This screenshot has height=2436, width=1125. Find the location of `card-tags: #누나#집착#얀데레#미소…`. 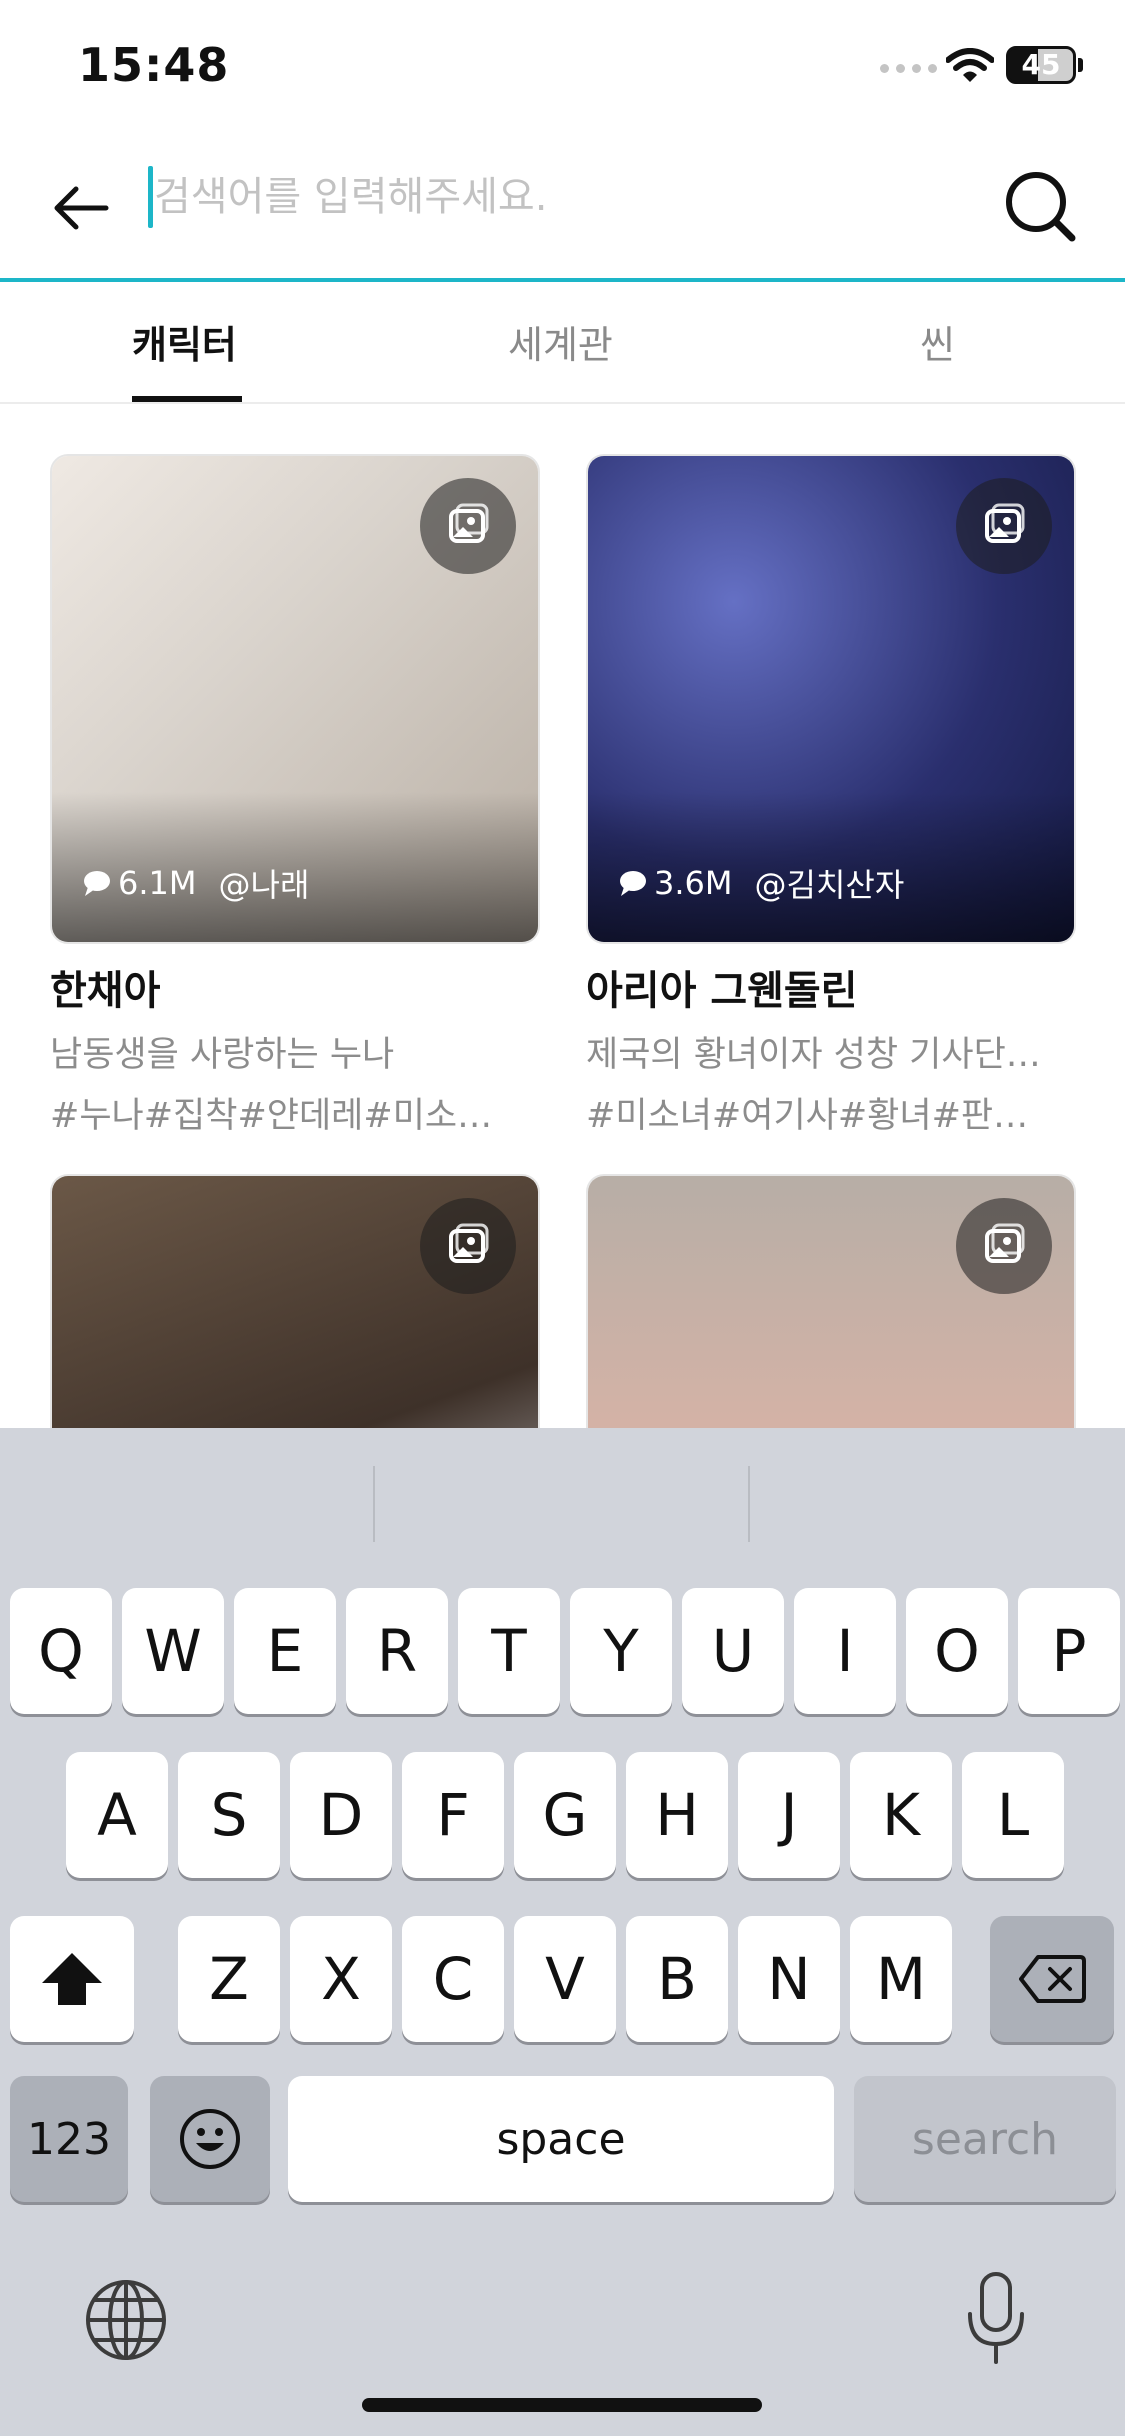

card-tags: #누나#집착#얀데레#미소… is located at coordinates (271, 1116).